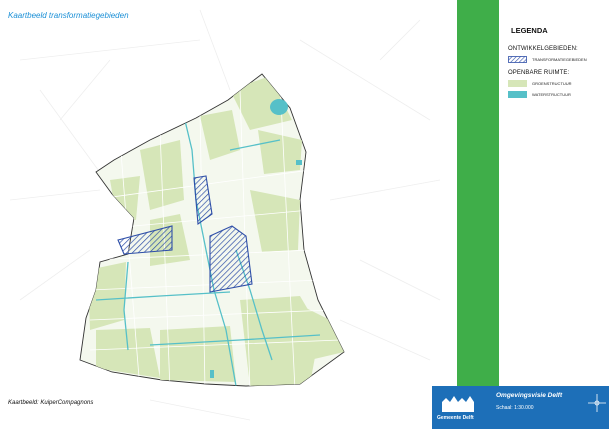  I want to click on legend-item-label: WATERSTRUCTUUR, so click(551, 94).